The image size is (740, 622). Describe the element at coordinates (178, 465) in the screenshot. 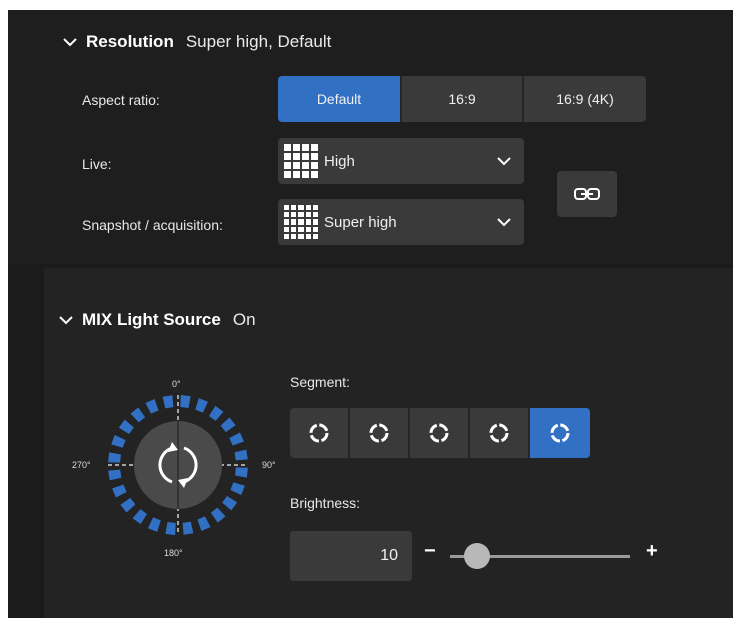

I see `direction-dial` at that location.